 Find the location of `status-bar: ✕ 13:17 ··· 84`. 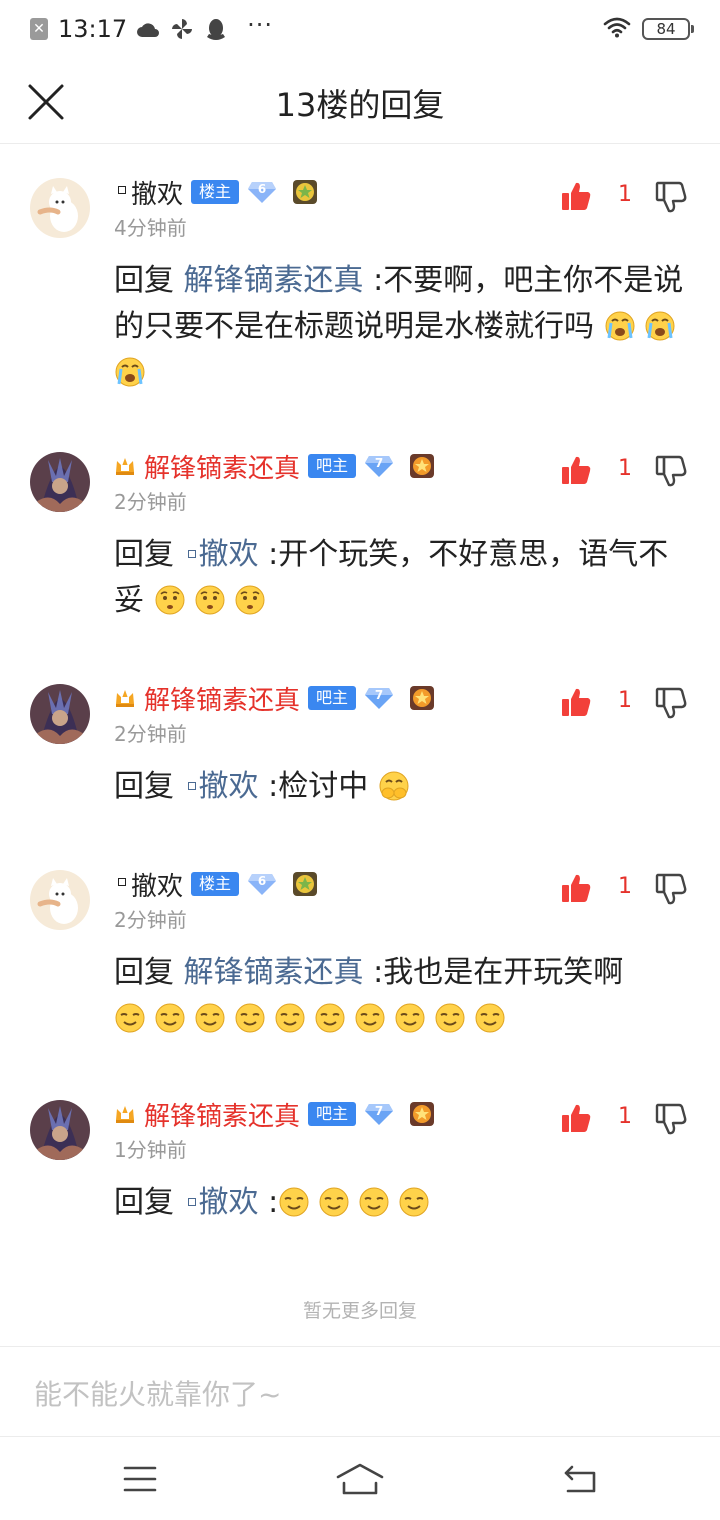

status-bar: ✕ 13:17 ··· 84 is located at coordinates (360, 29).